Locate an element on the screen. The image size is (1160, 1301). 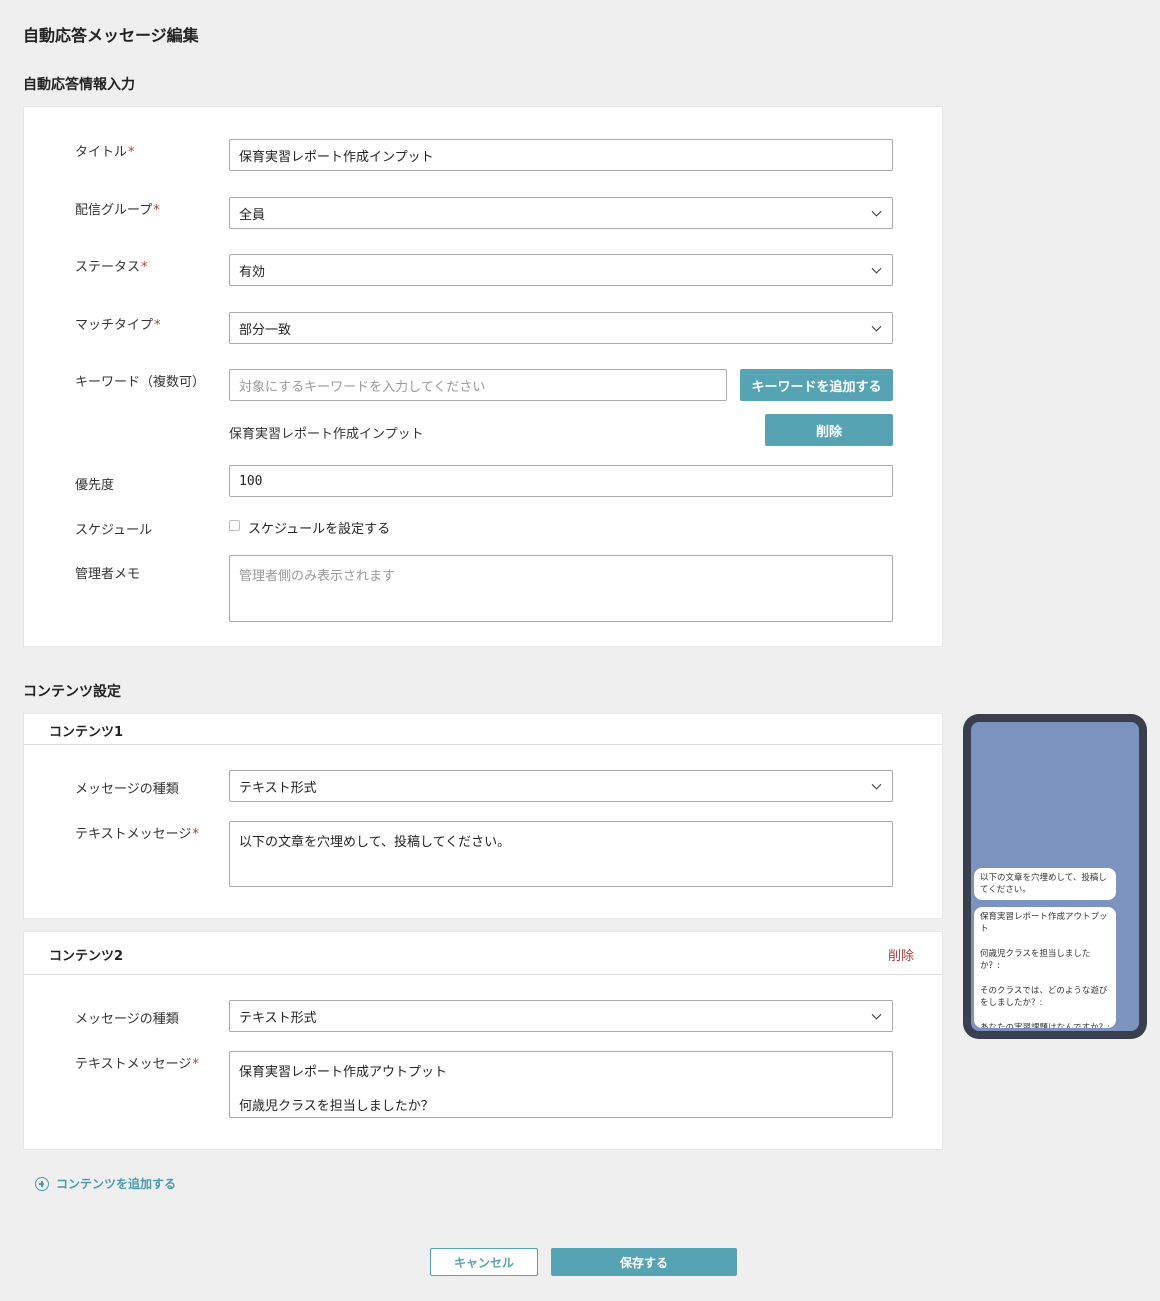
match-select: 部分一致 is located at coordinates (561, 328).